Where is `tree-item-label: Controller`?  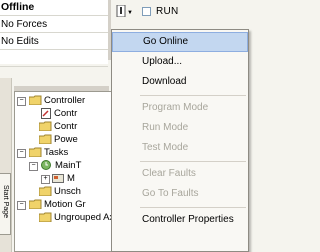 tree-item-label: Controller is located at coordinates (65, 100).